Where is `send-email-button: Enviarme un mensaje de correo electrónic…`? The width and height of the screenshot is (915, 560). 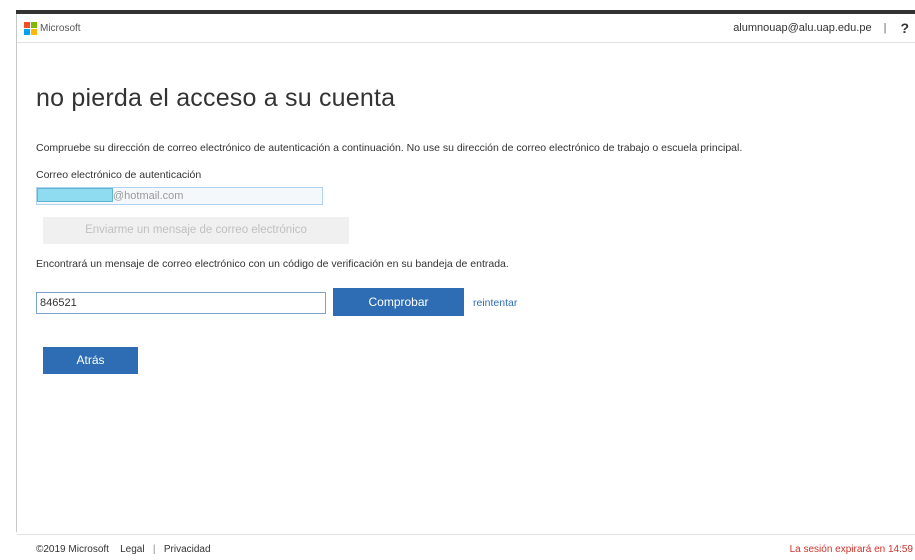 send-email-button: Enviarme un mensaje de correo electrónic… is located at coordinates (196, 230).